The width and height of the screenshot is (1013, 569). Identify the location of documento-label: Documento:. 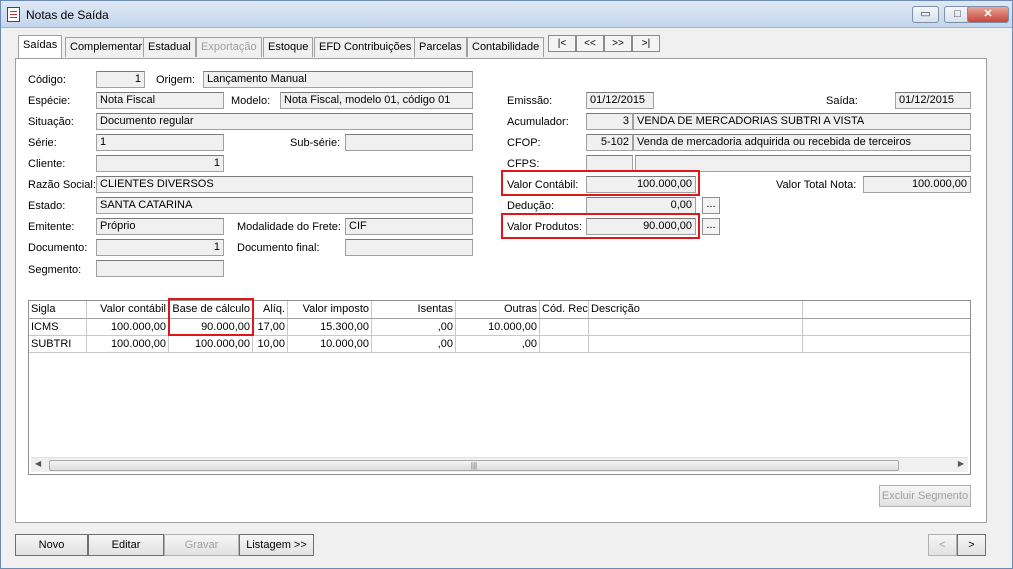
(58, 248).